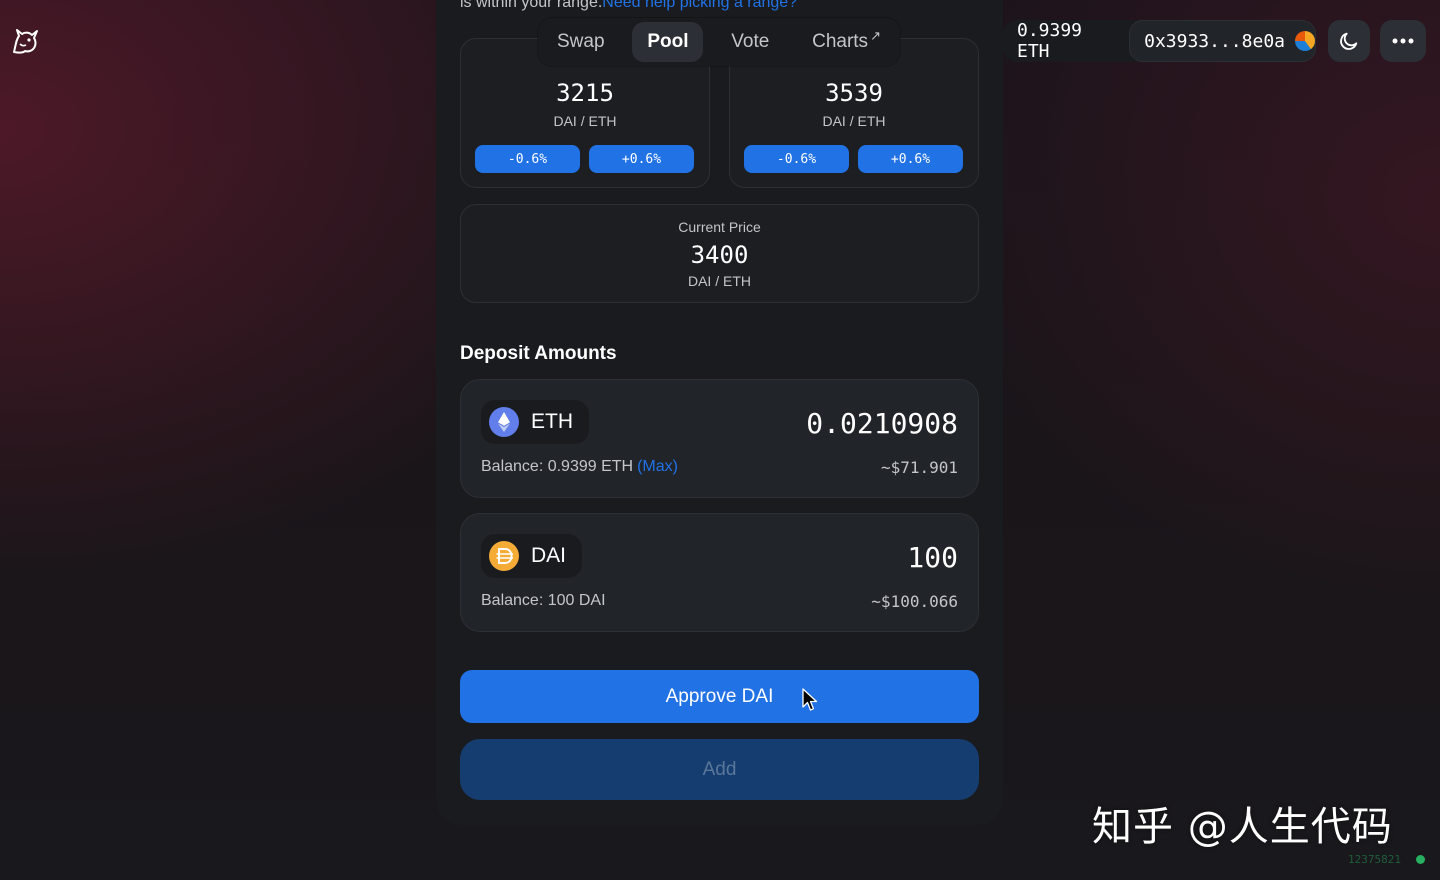 Image resolution: width=1440 pixels, height=880 pixels. Describe the element at coordinates (854, 121) in the screenshot. I see `max-price-unit: DAI / ETH` at that location.